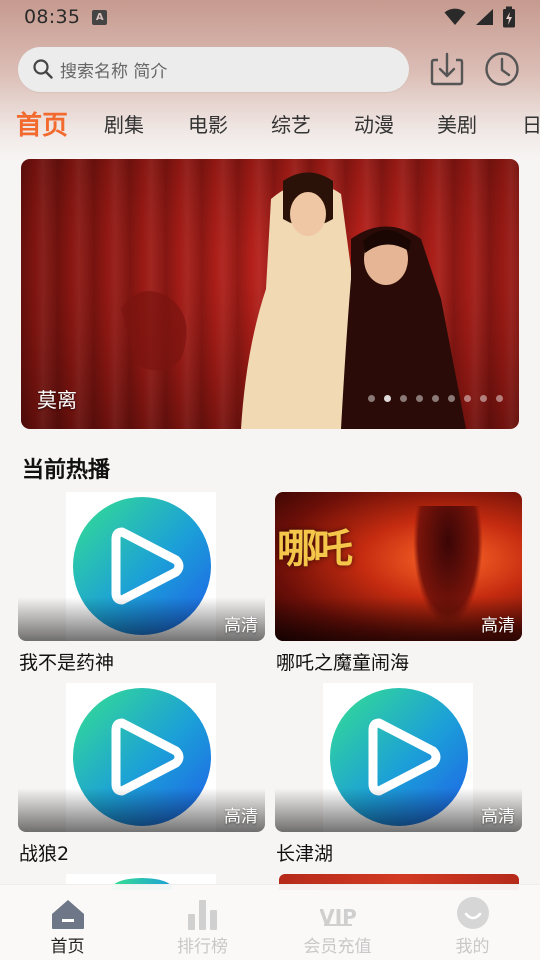 Image resolution: width=540 pixels, height=960 pixels. Describe the element at coordinates (484, 17) in the screenshot. I see `signal-icon` at that location.